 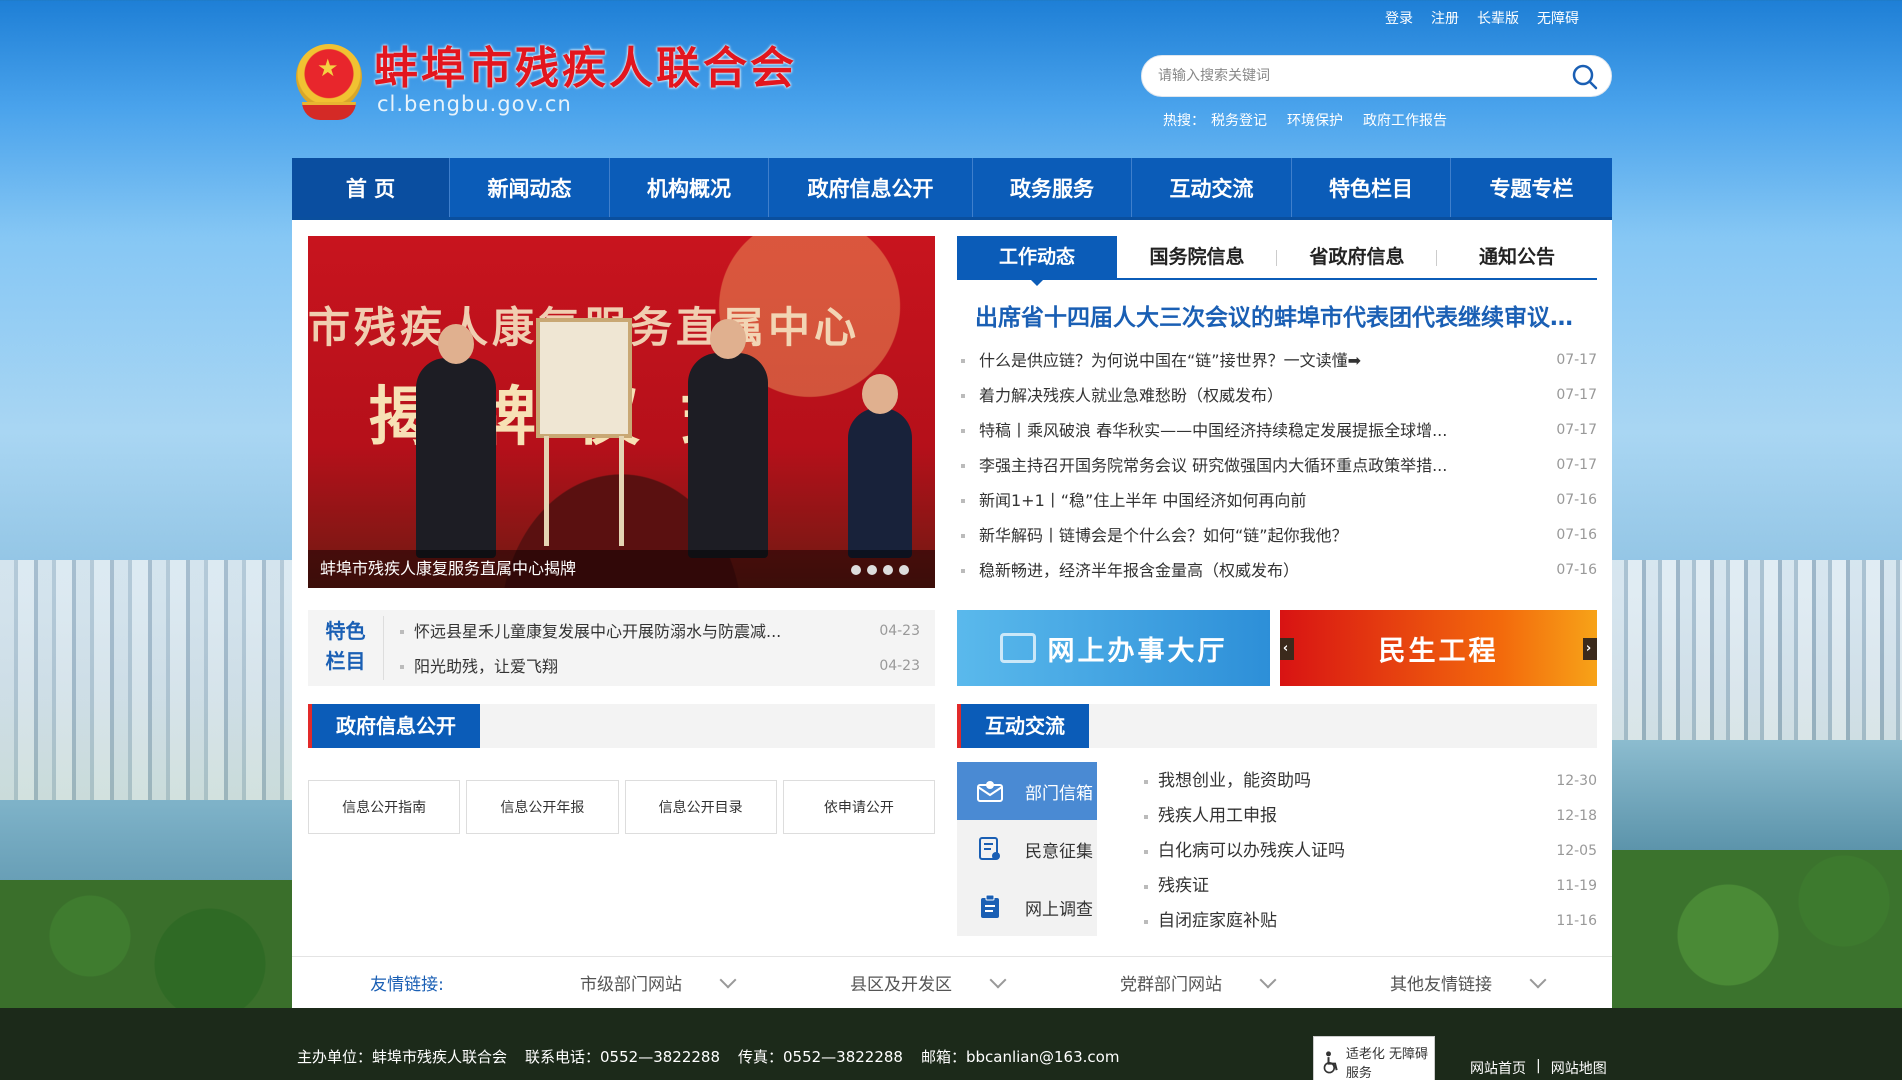 I want to click on login-link: 登录, so click(x=1399, y=18).